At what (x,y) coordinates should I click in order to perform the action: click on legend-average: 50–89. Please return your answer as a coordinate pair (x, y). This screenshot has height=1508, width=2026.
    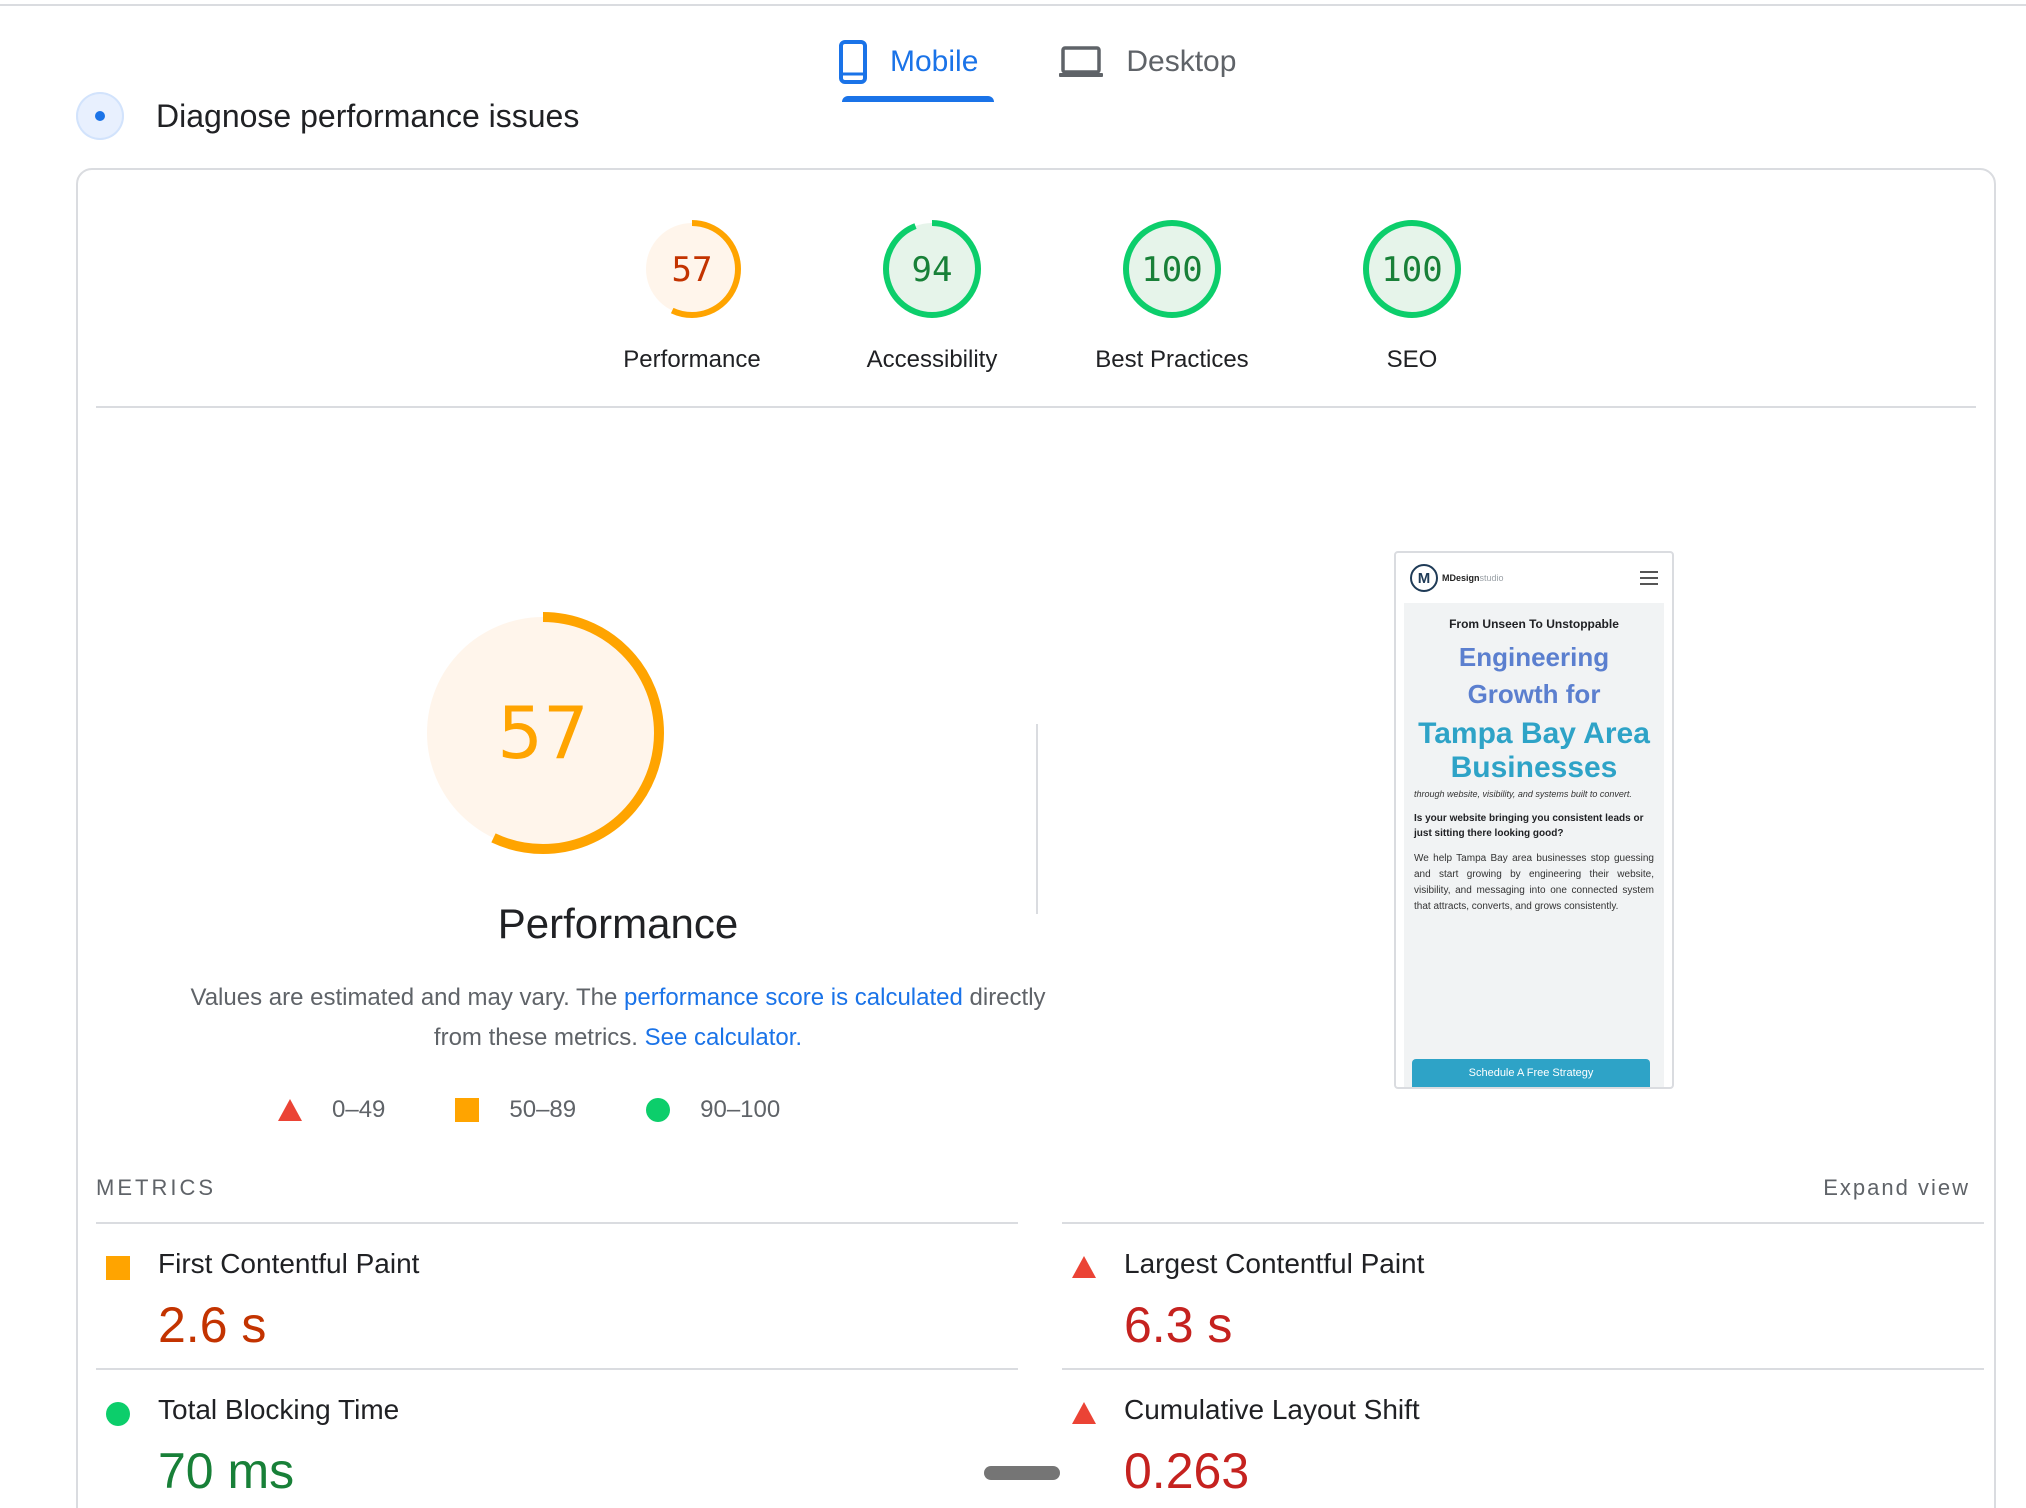
    Looking at the image, I should click on (515, 1110).